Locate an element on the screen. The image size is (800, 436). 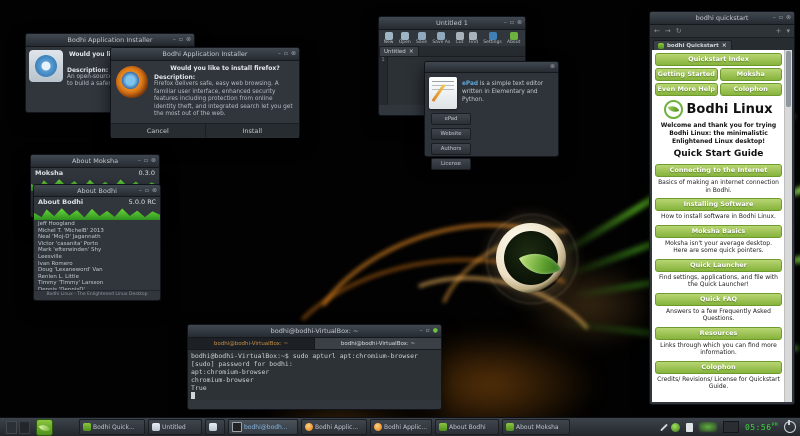
save-button: Save is located at coordinates (421, 38).